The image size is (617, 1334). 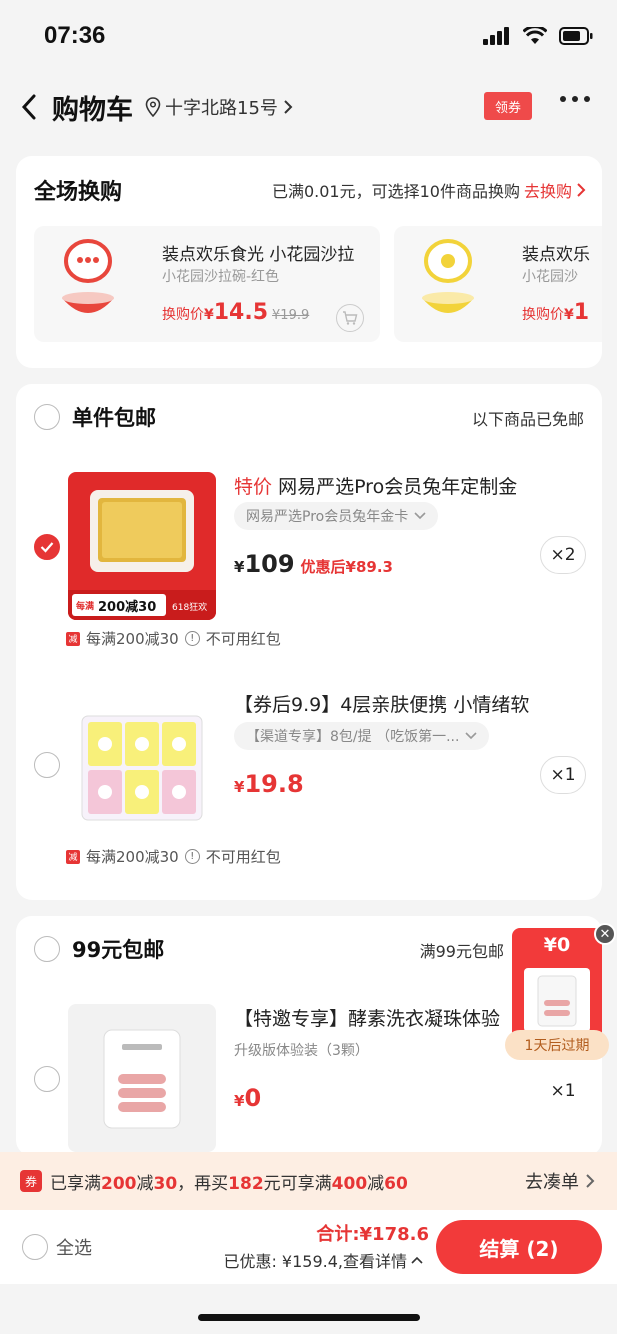 I want to click on home-indicator, so click(x=309, y=1317).